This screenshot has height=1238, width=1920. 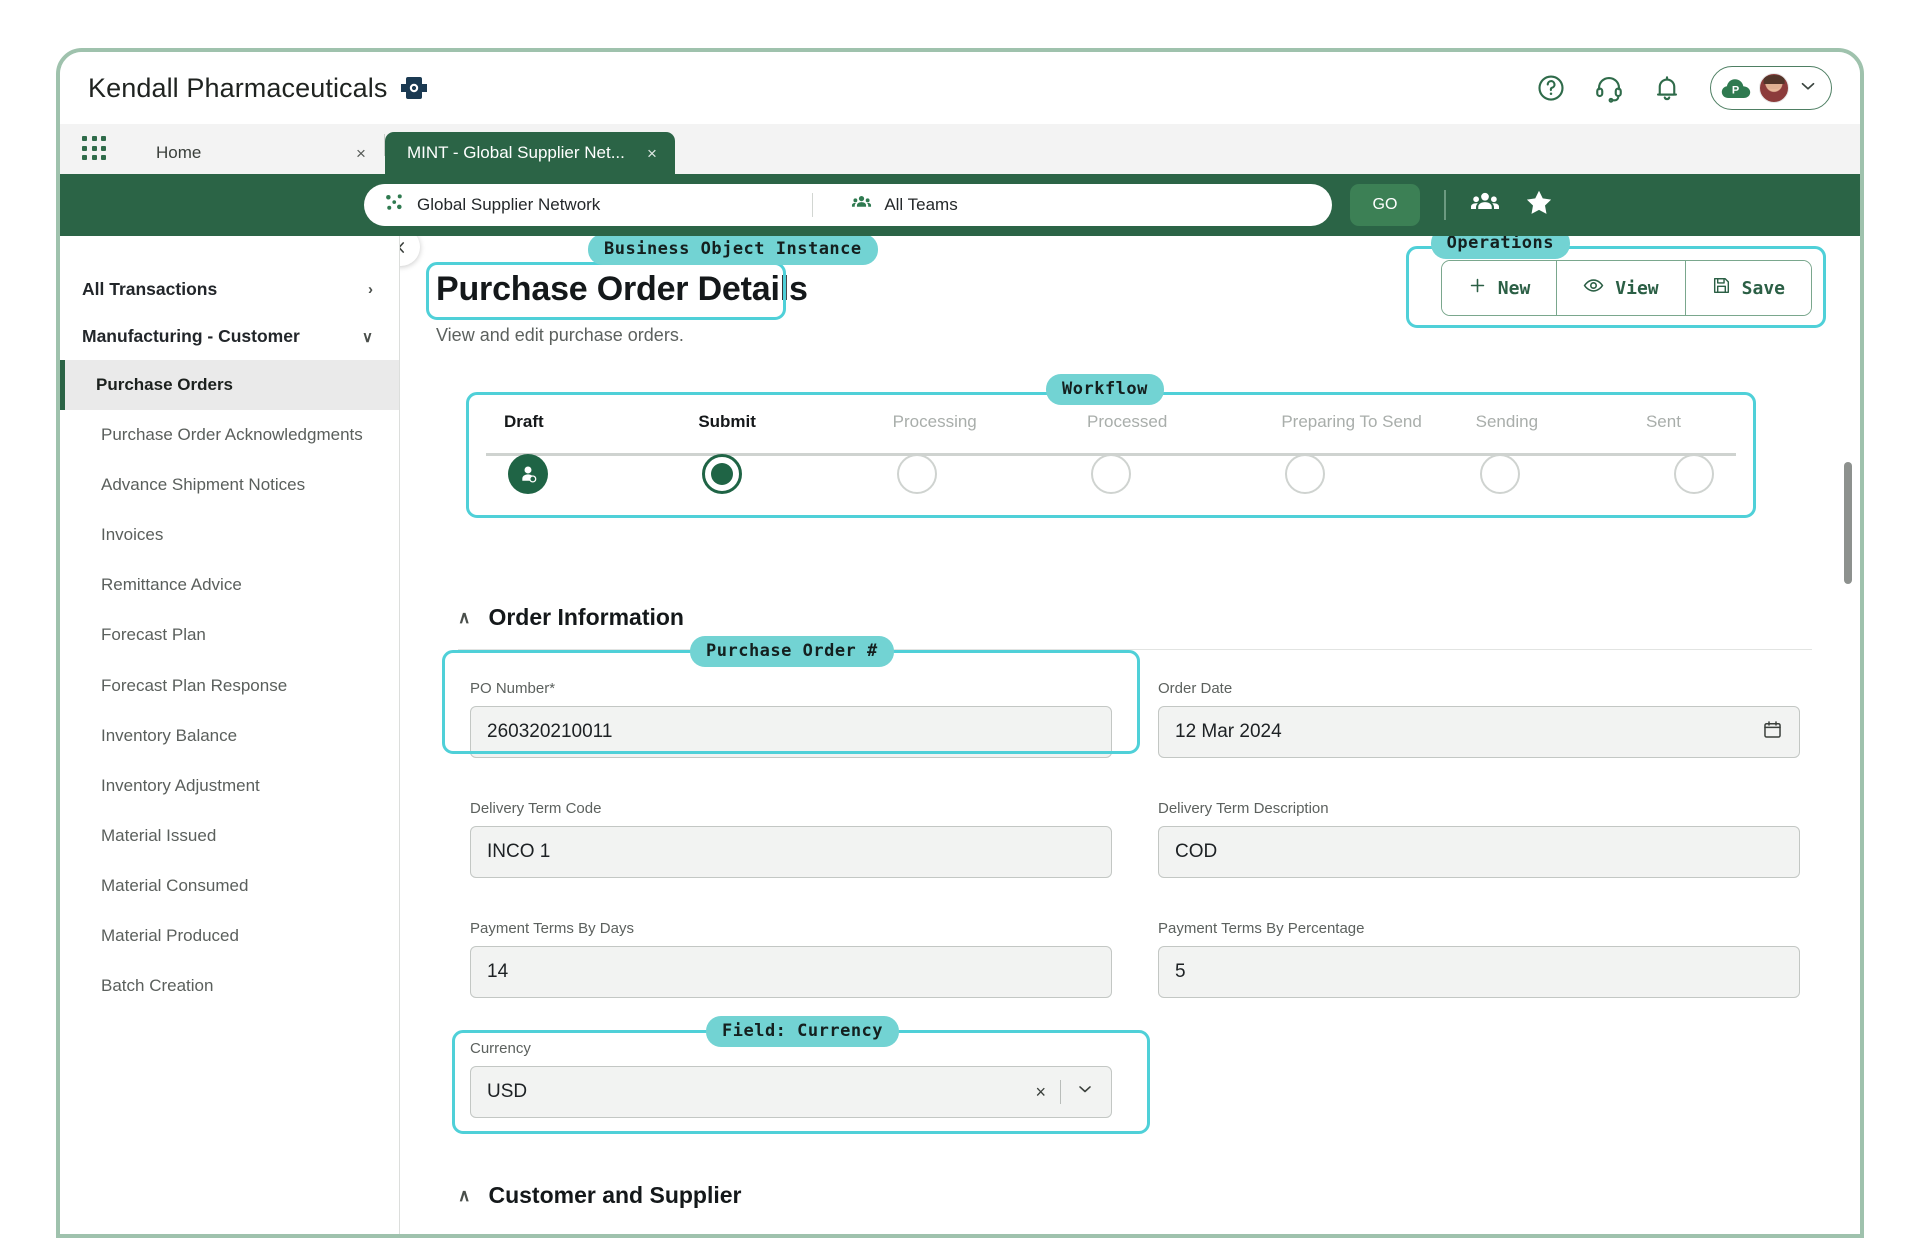 What do you see at coordinates (410, 251) in the screenshot?
I see `sidebar-collapse-button` at bounding box center [410, 251].